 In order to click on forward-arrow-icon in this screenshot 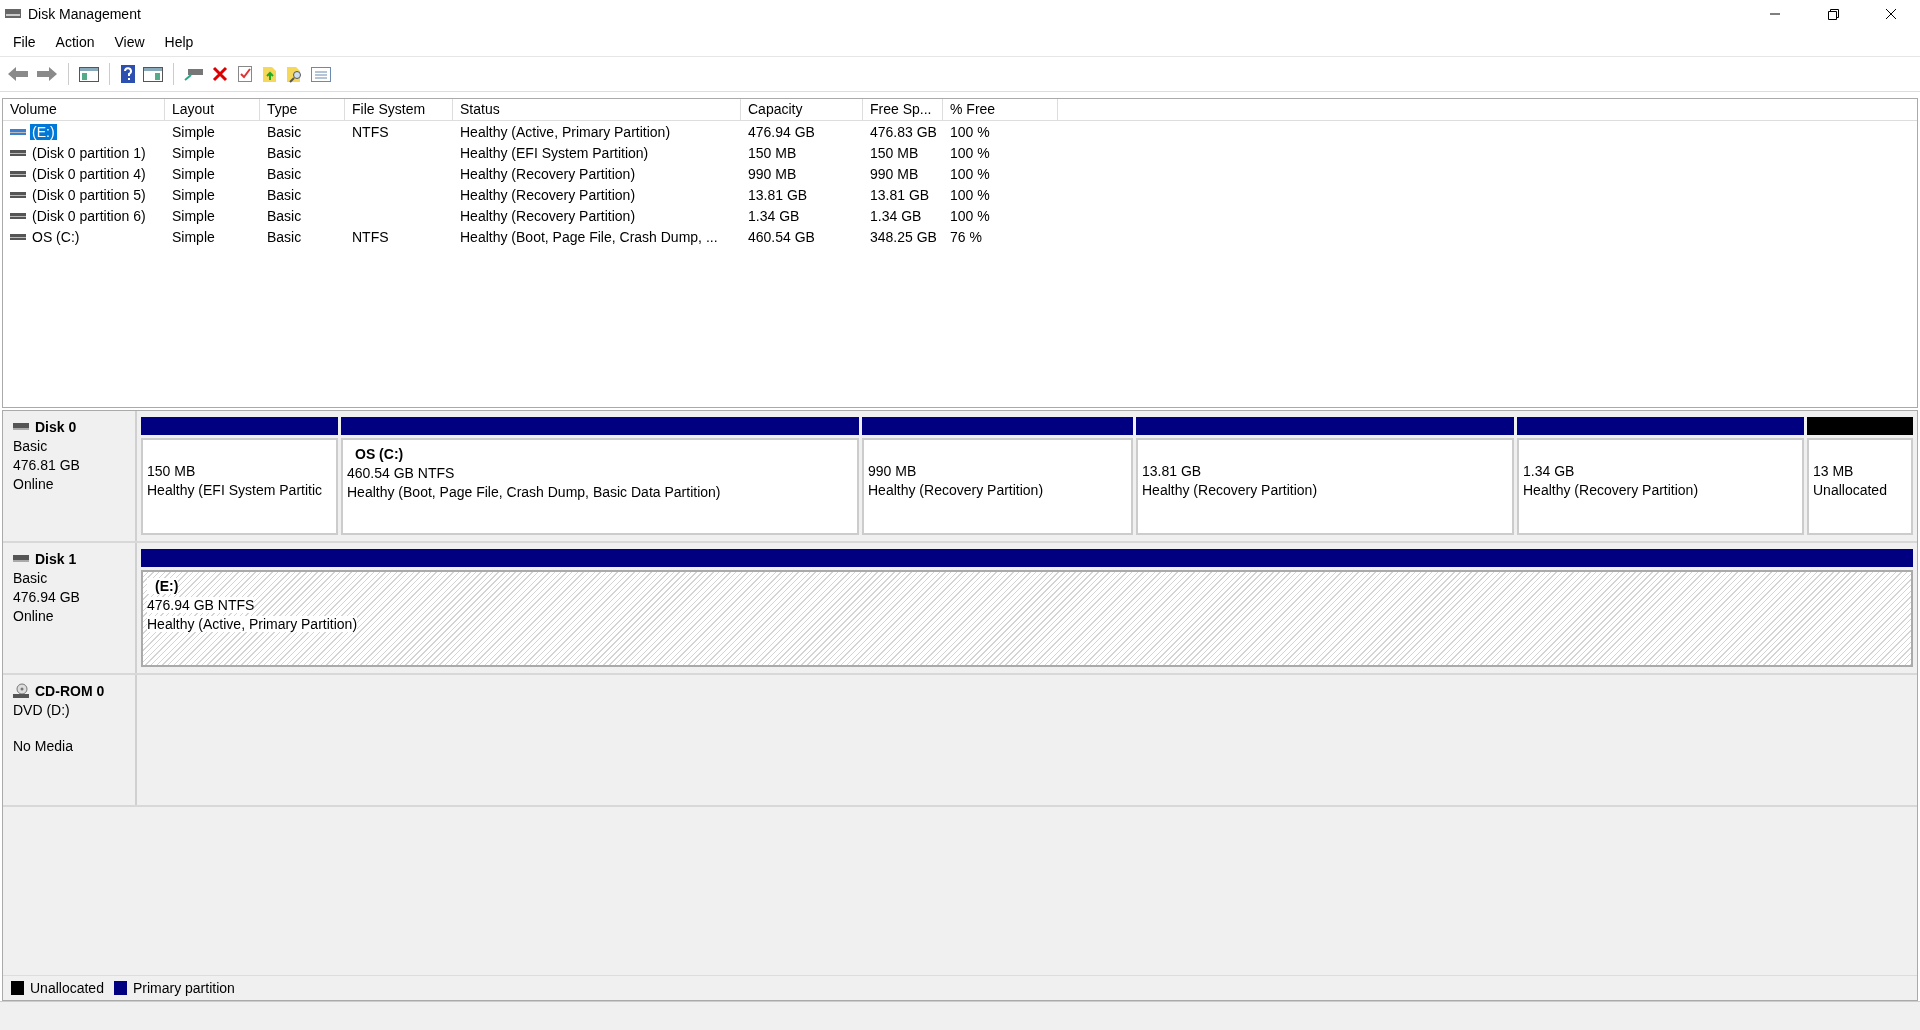, I will do `click(47, 74)`.